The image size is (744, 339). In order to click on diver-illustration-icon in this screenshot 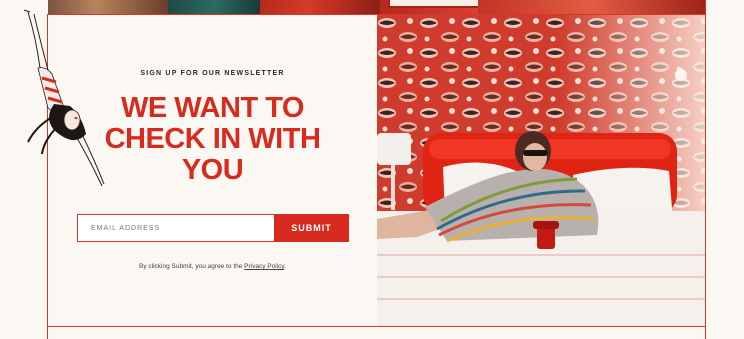, I will do `click(64, 98)`.